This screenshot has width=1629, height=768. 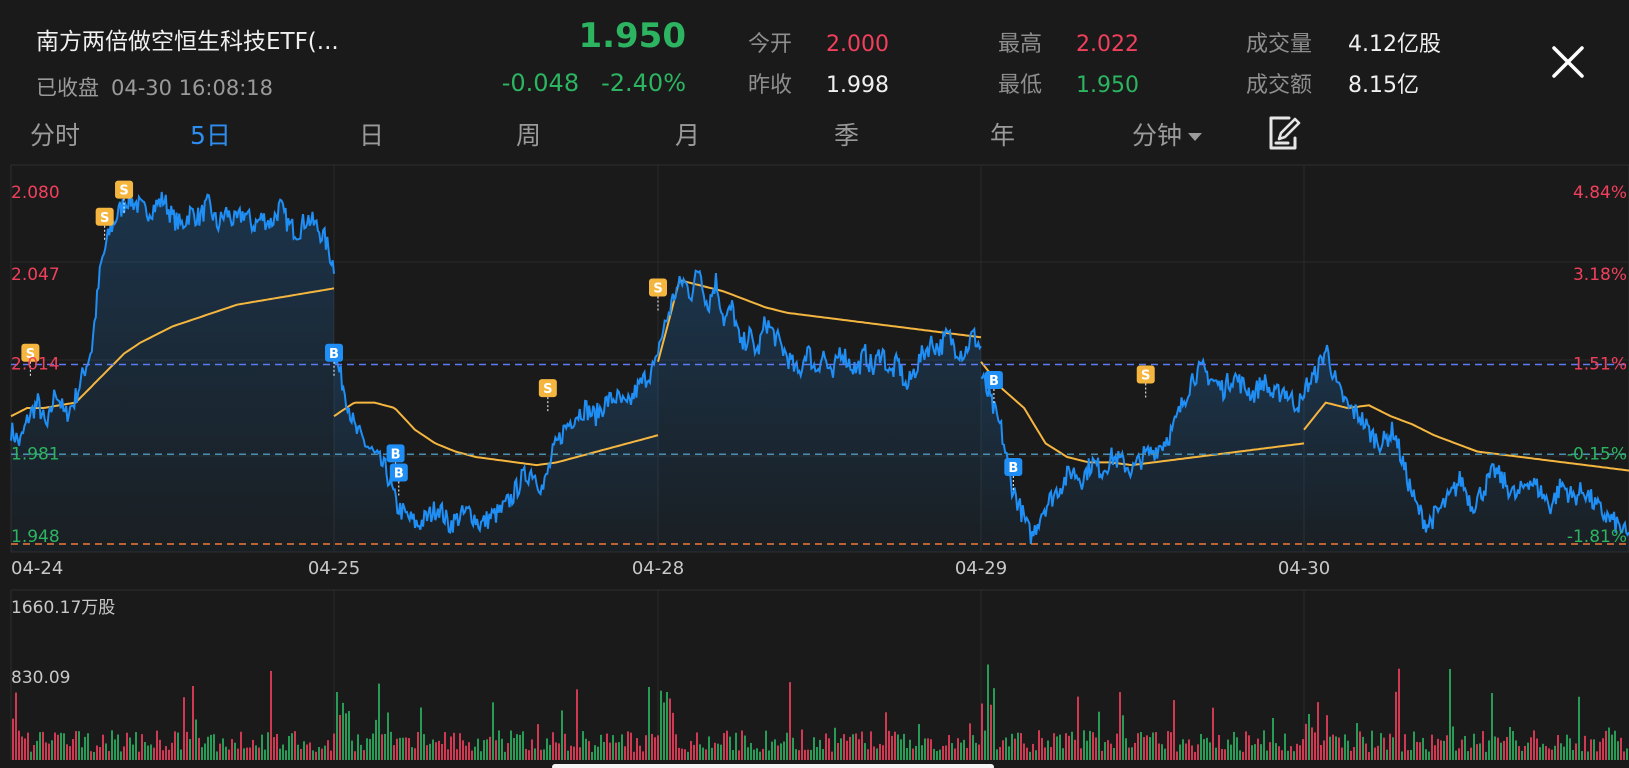 What do you see at coordinates (35, 275) in the screenshot?
I see `y-label-left: 2.047` at bounding box center [35, 275].